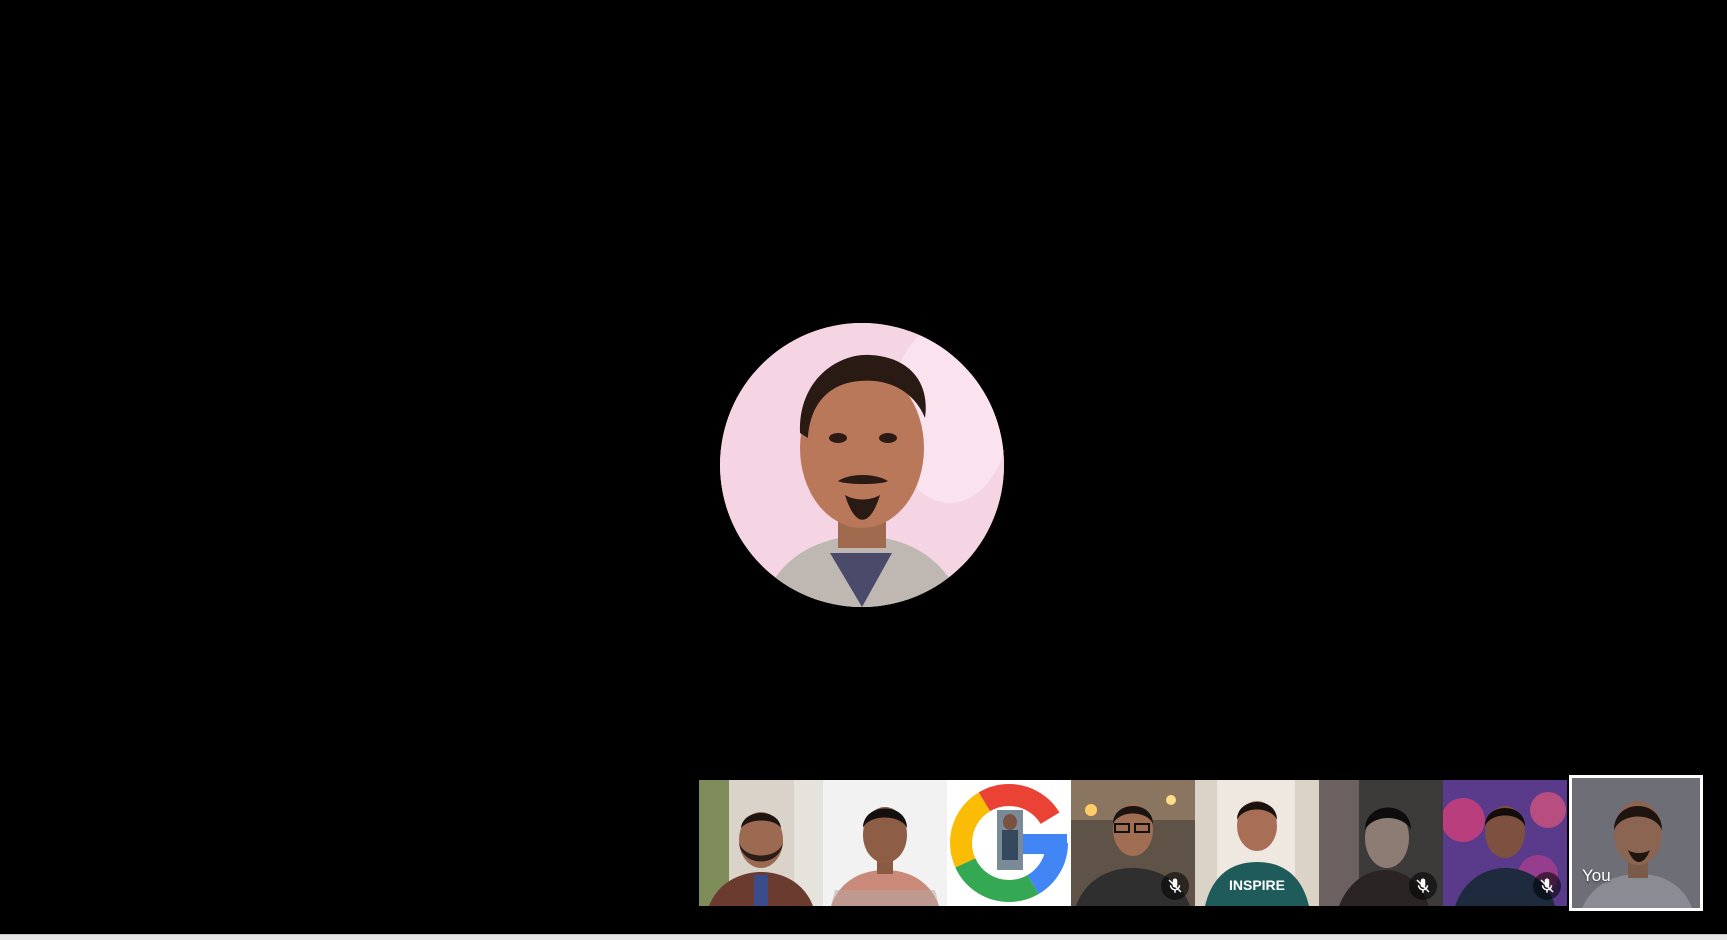 The height and width of the screenshot is (940, 1727). Describe the element at coordinates (1257, 885) in the screenshot. I see `svg-text: INSPIRE` at that location.